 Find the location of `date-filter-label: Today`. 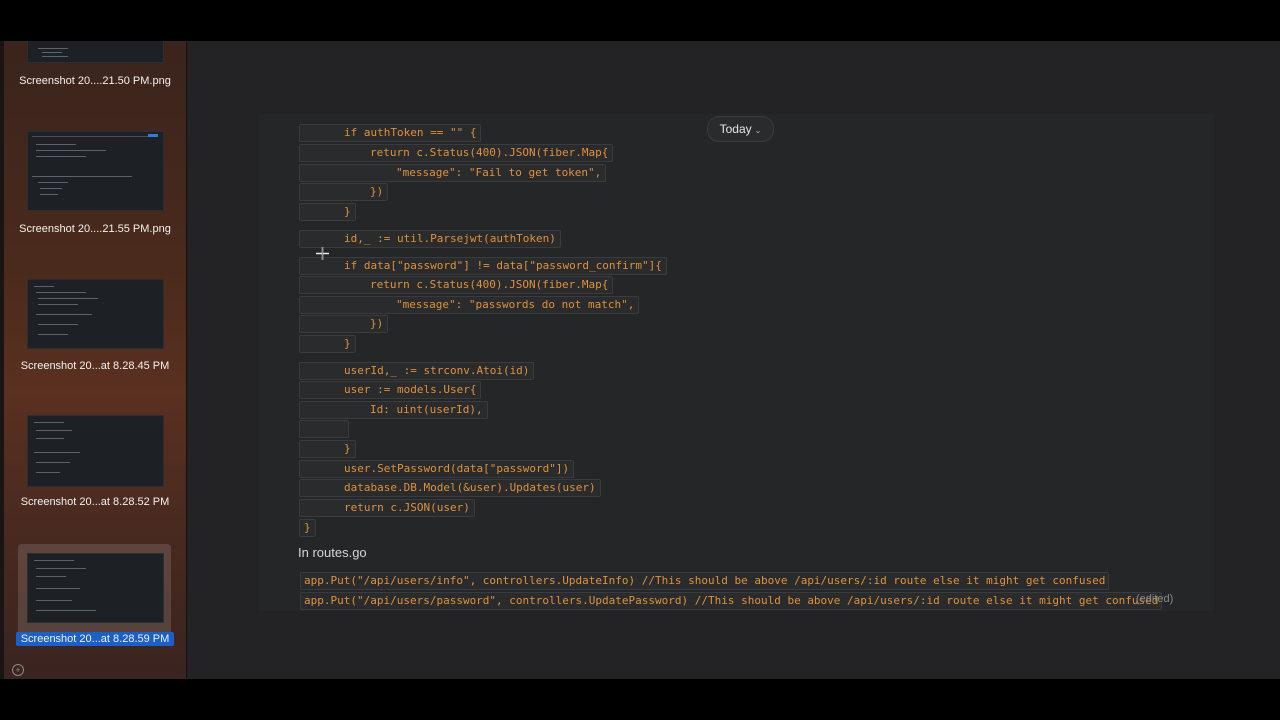

date-filter-label: Today is located at coordinates (735, 129).